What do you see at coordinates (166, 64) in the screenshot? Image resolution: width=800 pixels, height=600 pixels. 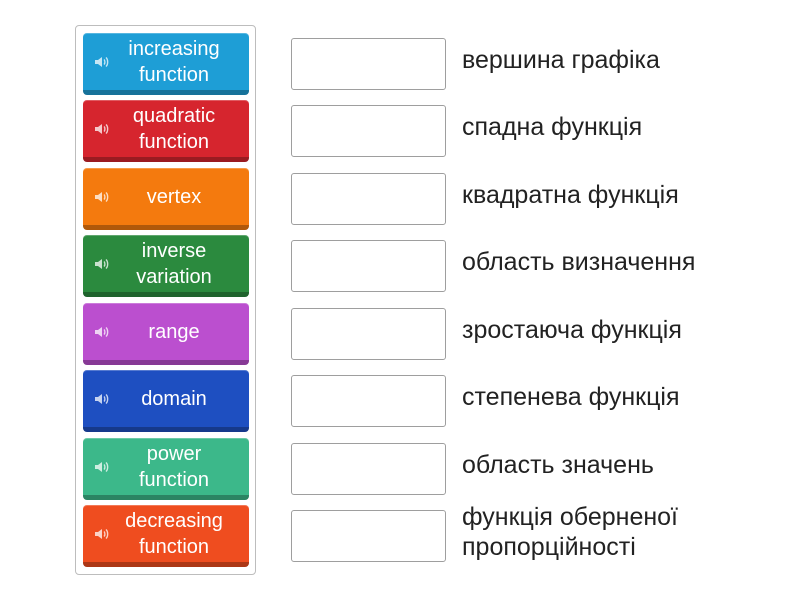 I see `term-tile: increasing function` at bounding box center [166, 64].